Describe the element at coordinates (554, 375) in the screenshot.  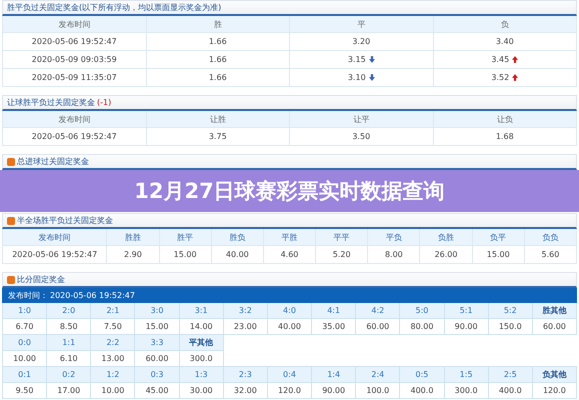
I see `score-header: 负其他` at that location.